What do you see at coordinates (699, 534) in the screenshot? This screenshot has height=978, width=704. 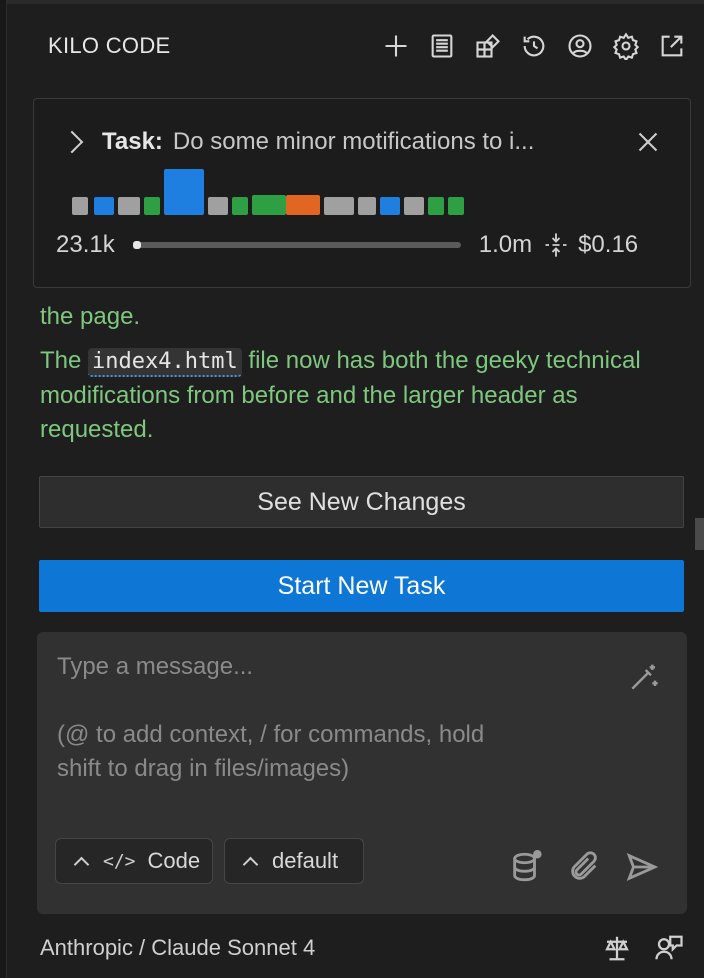 I see `scrollbar-thumb` at bounding box center [699, 534].